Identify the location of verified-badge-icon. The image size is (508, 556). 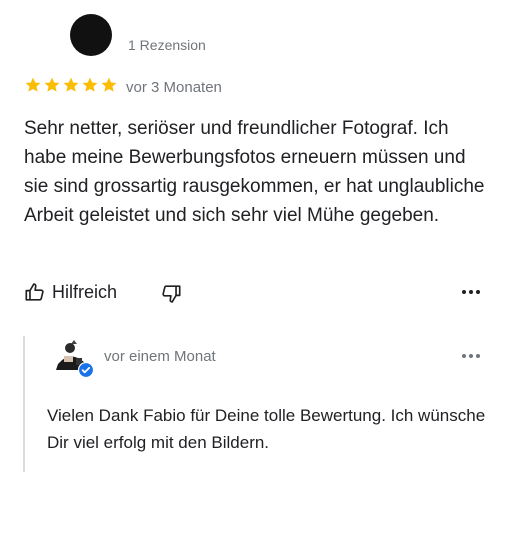
(86, 370).